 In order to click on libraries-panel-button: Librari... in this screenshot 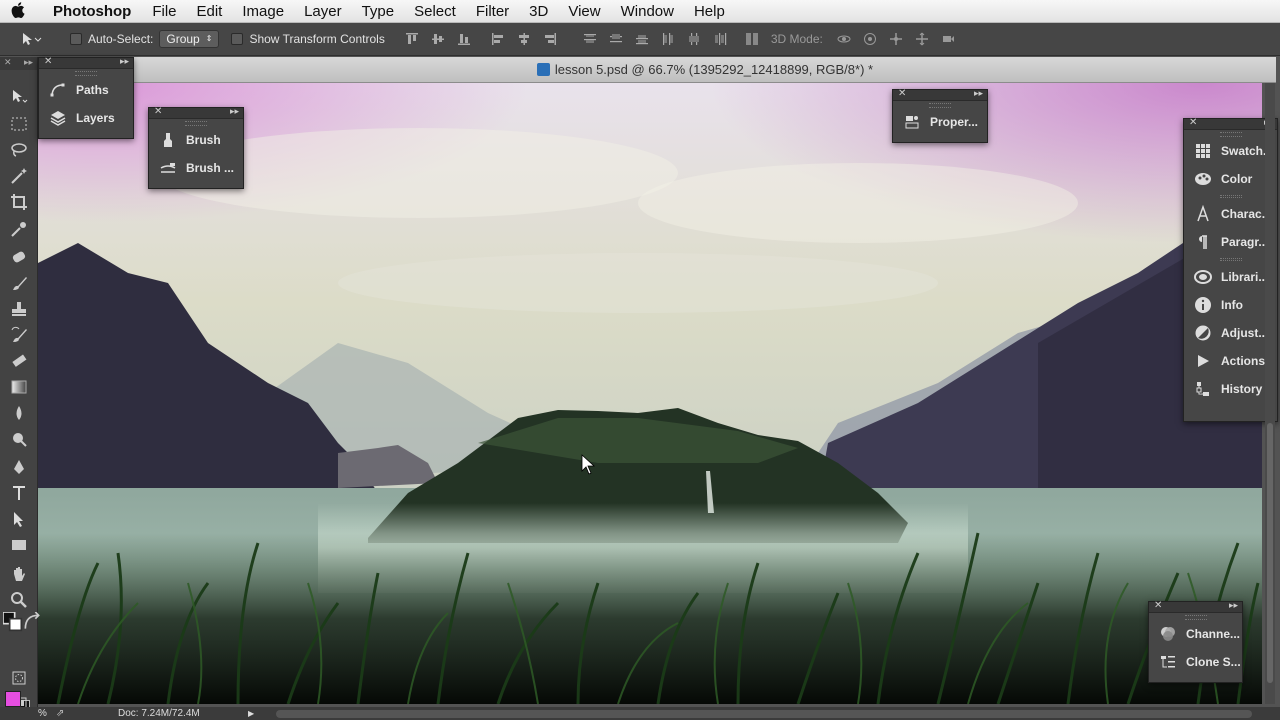, I will do `click(1230, 277)`.